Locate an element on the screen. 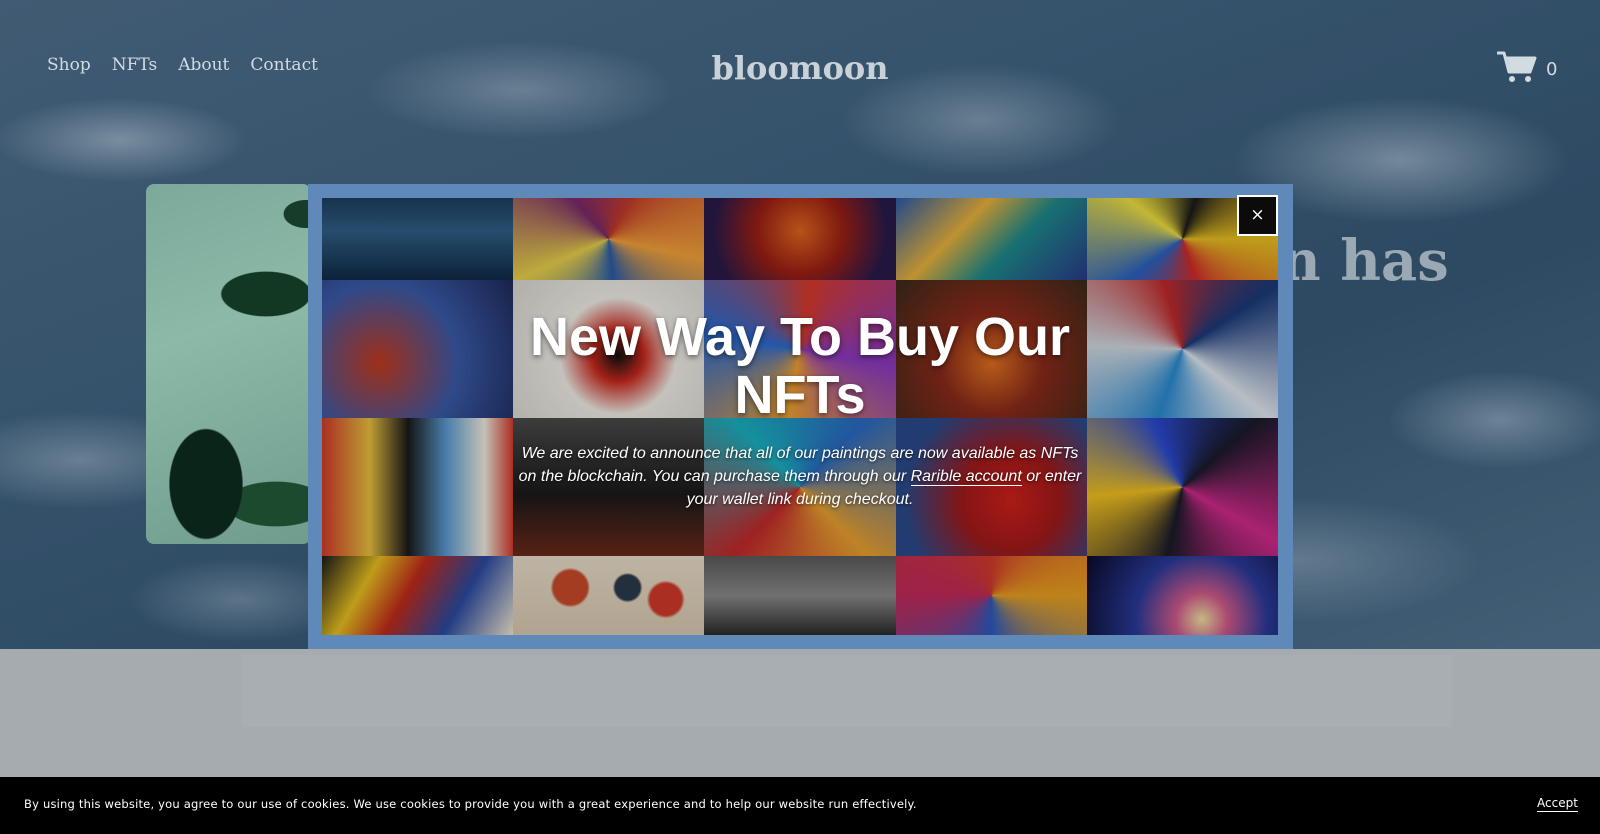  main-nav: Shop NFTs About Contact is located at coordinates (182, 65).